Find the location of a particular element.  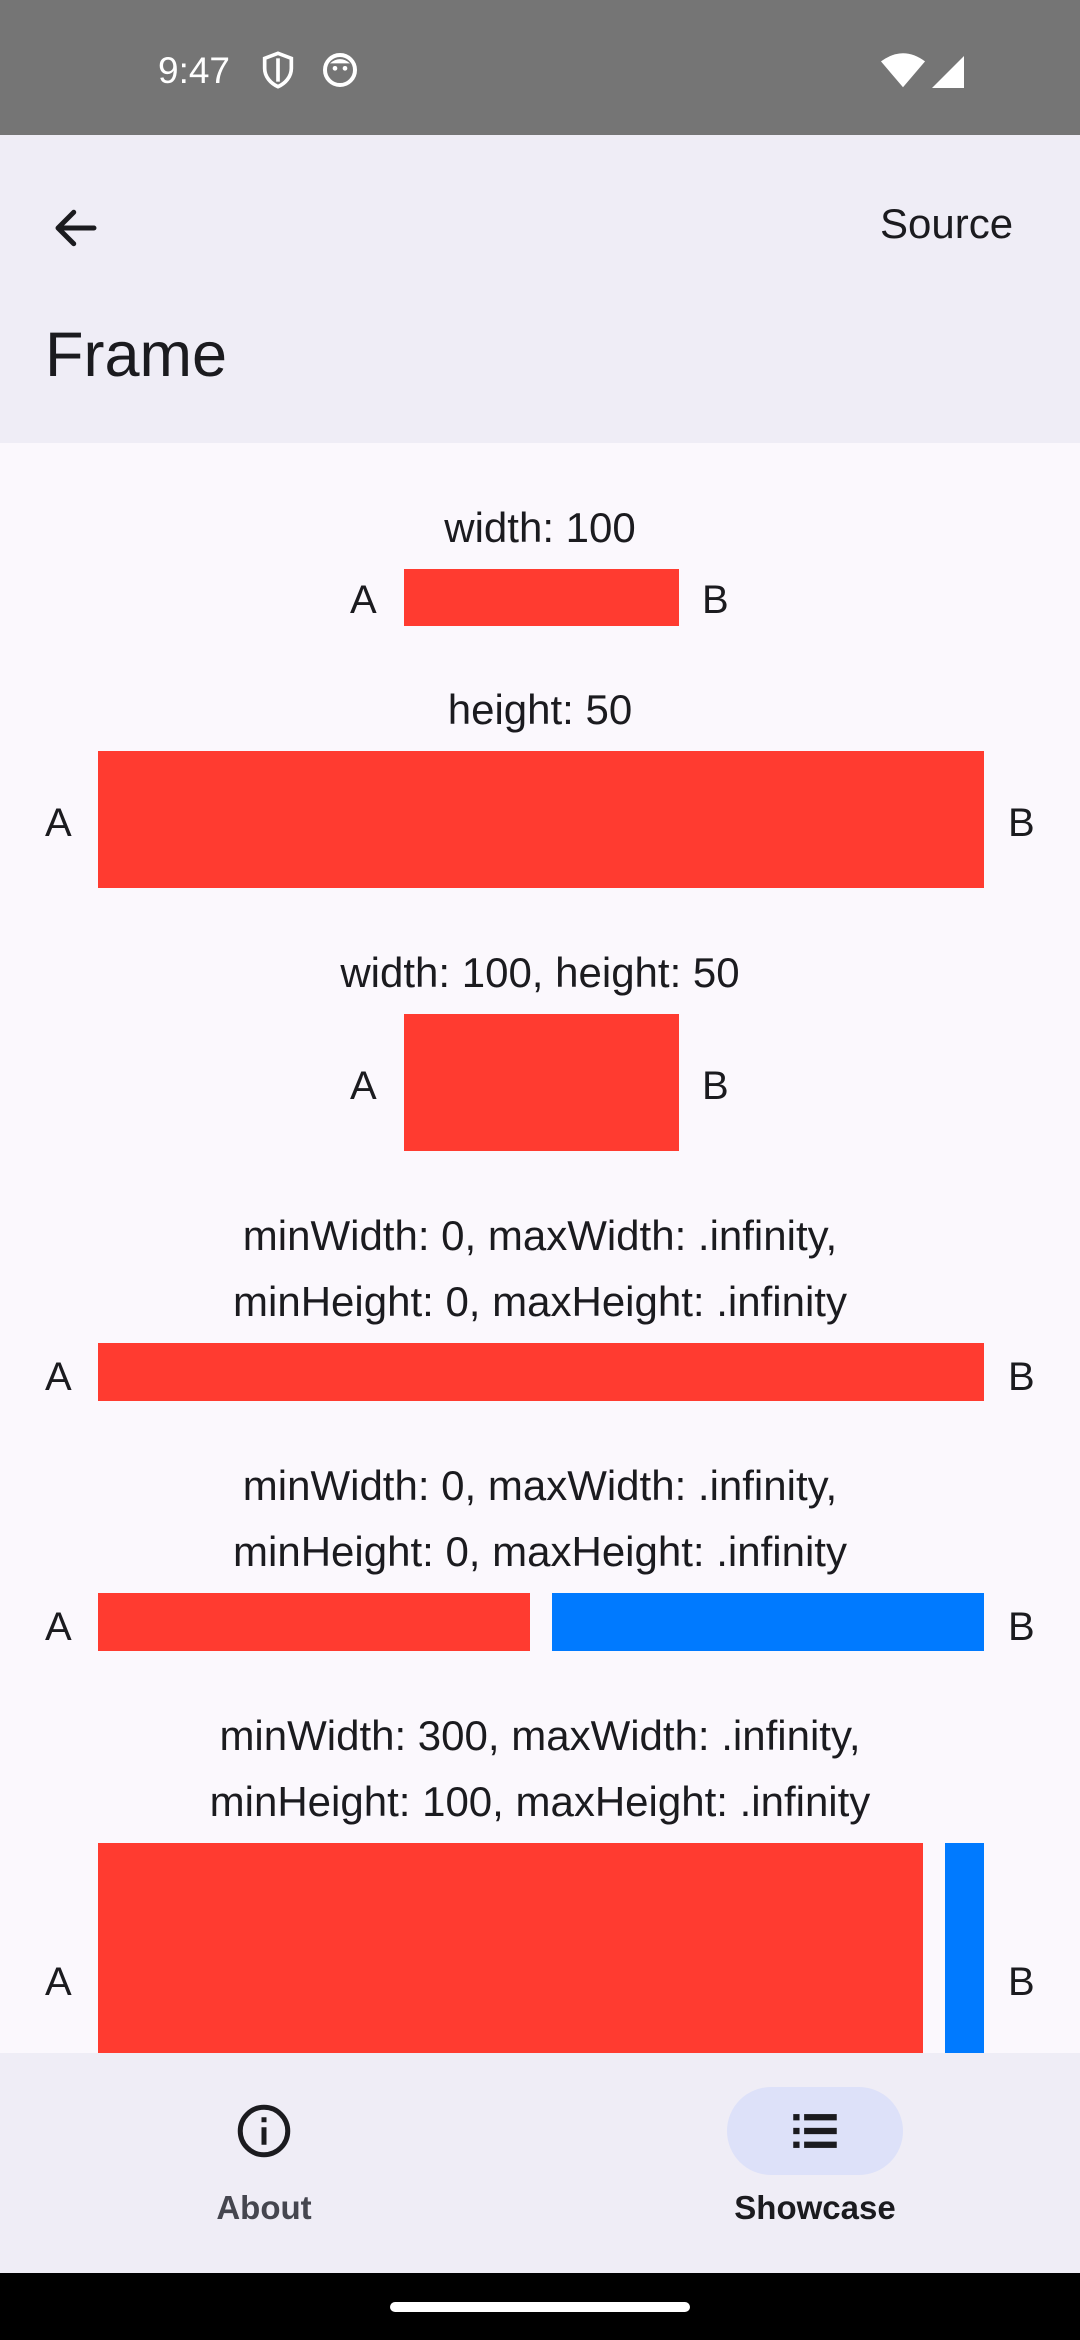

app-bar is located at coordinates (540, 289).